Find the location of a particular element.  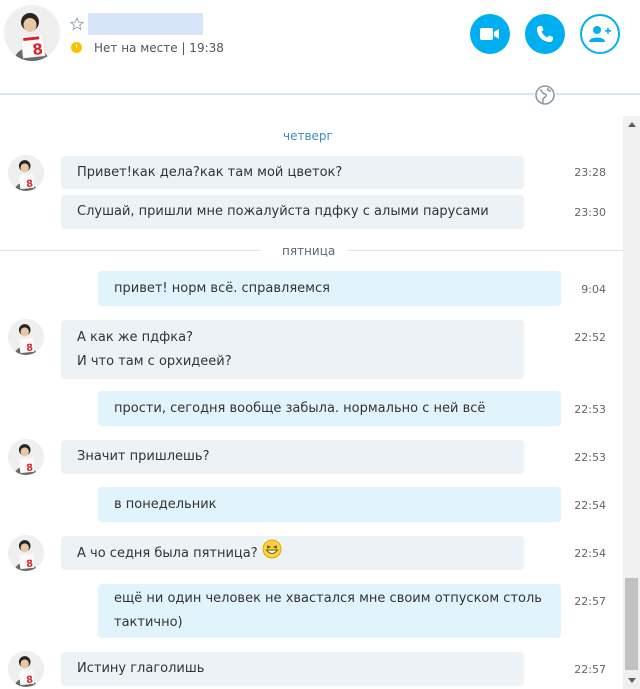

message-bubble: привет! норм всё. справляемся is located at coordinates (329, 288).